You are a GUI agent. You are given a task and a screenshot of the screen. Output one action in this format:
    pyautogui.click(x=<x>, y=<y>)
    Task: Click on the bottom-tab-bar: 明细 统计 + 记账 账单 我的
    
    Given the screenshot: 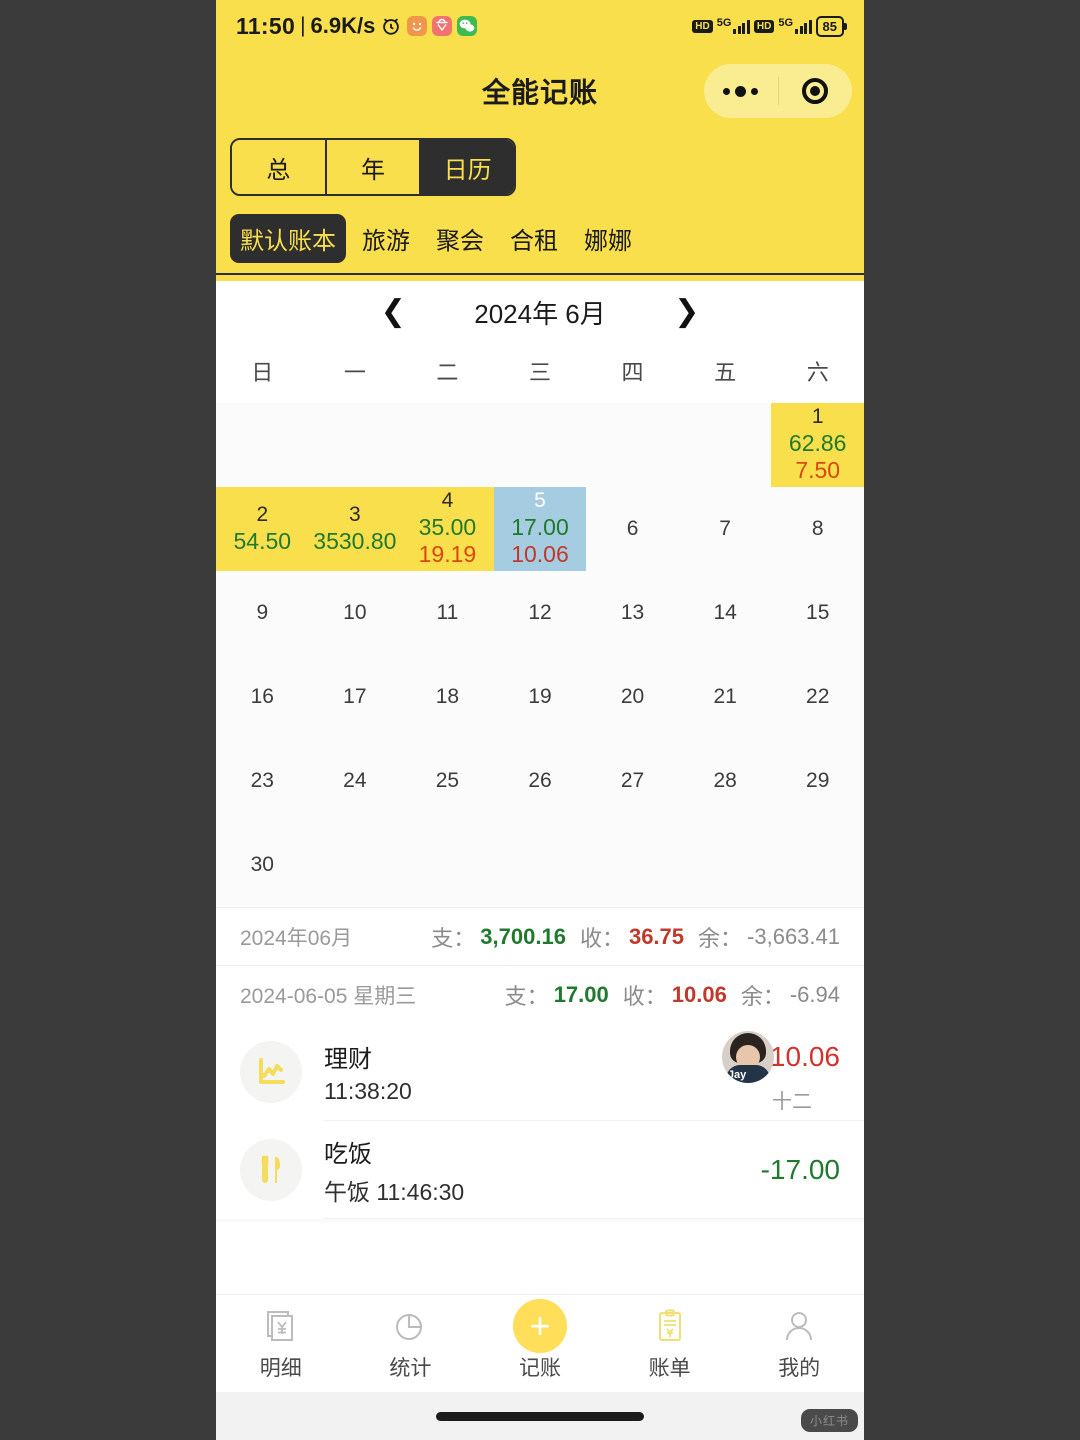 What is the action you would take?
    pyautogui.click(x=540, y=1343)
    